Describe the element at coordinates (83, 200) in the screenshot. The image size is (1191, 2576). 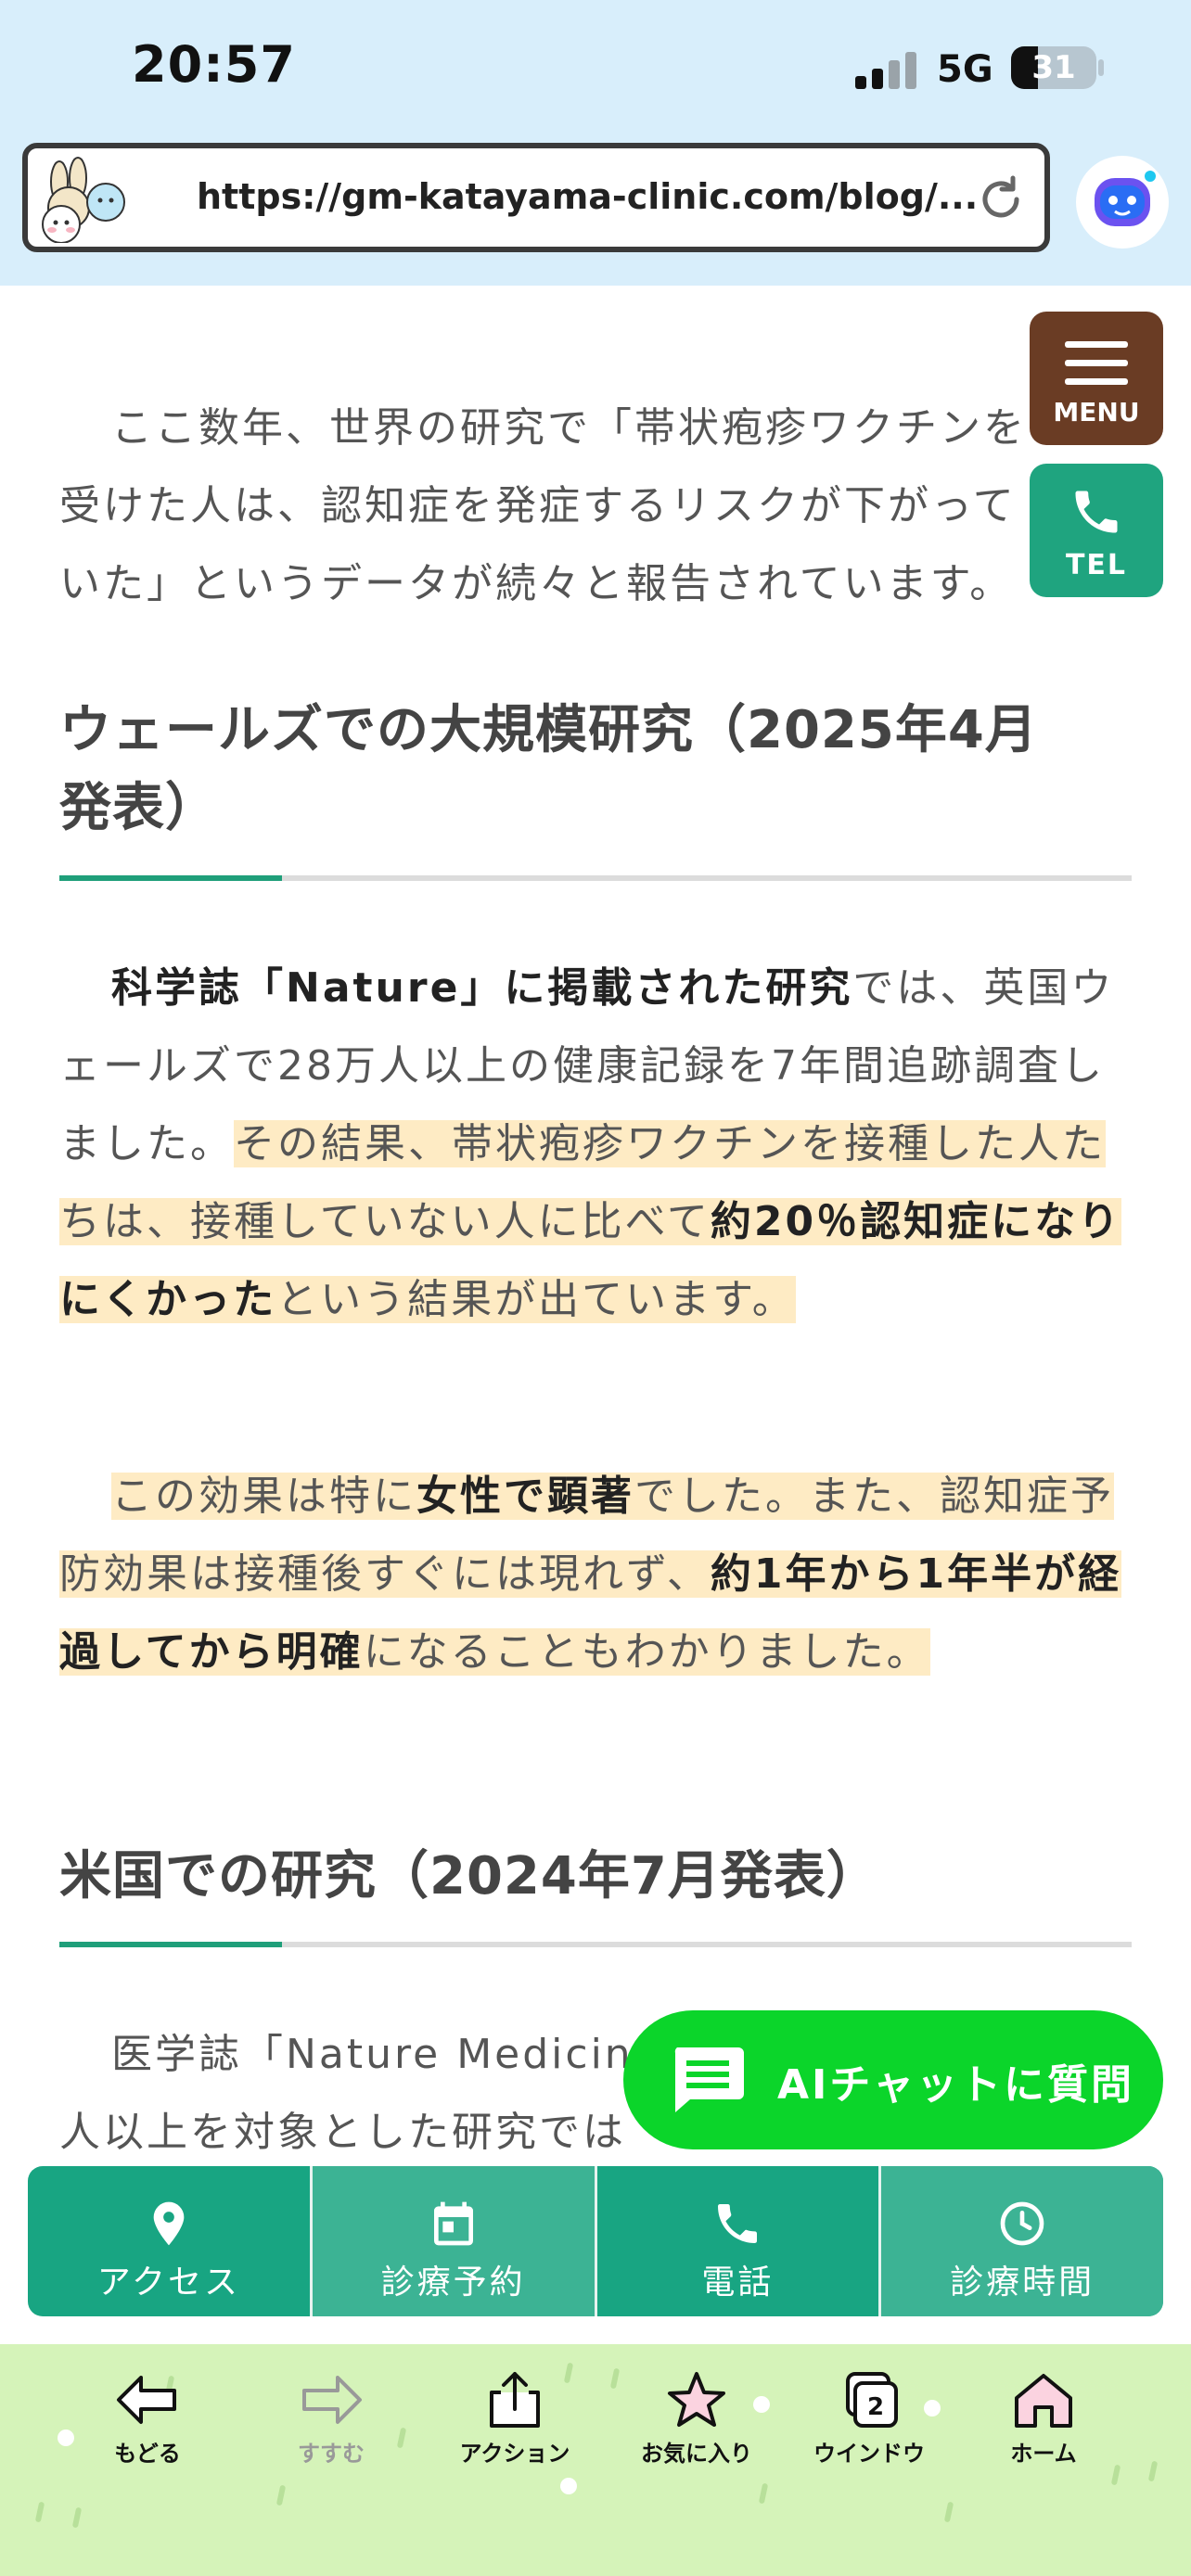
I see `character-logo-icon` at that location.